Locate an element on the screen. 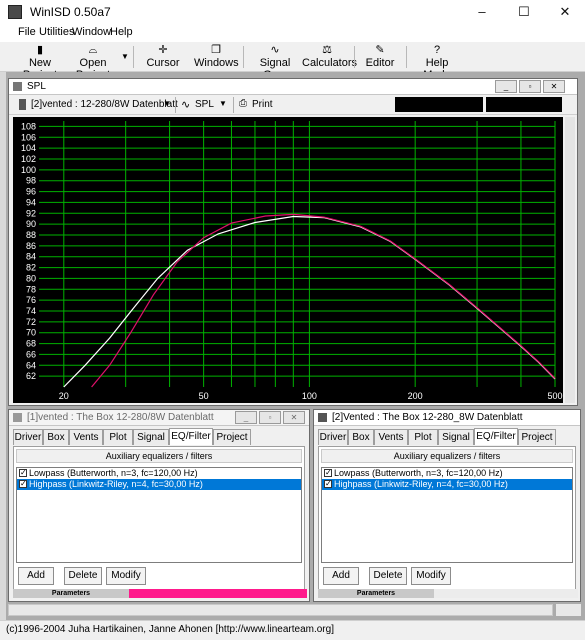 Image resolution: width=585 pixels, height=640 pixels. maximize-button: ☐ is located at coordinates (524, 12).